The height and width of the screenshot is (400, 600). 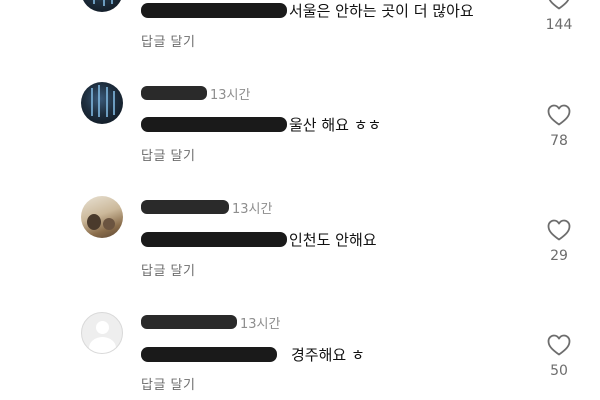 What do you see at coordinates (559, 241) in the screenshot?
I see `like-button: 29` at bounding box center [559, 241].